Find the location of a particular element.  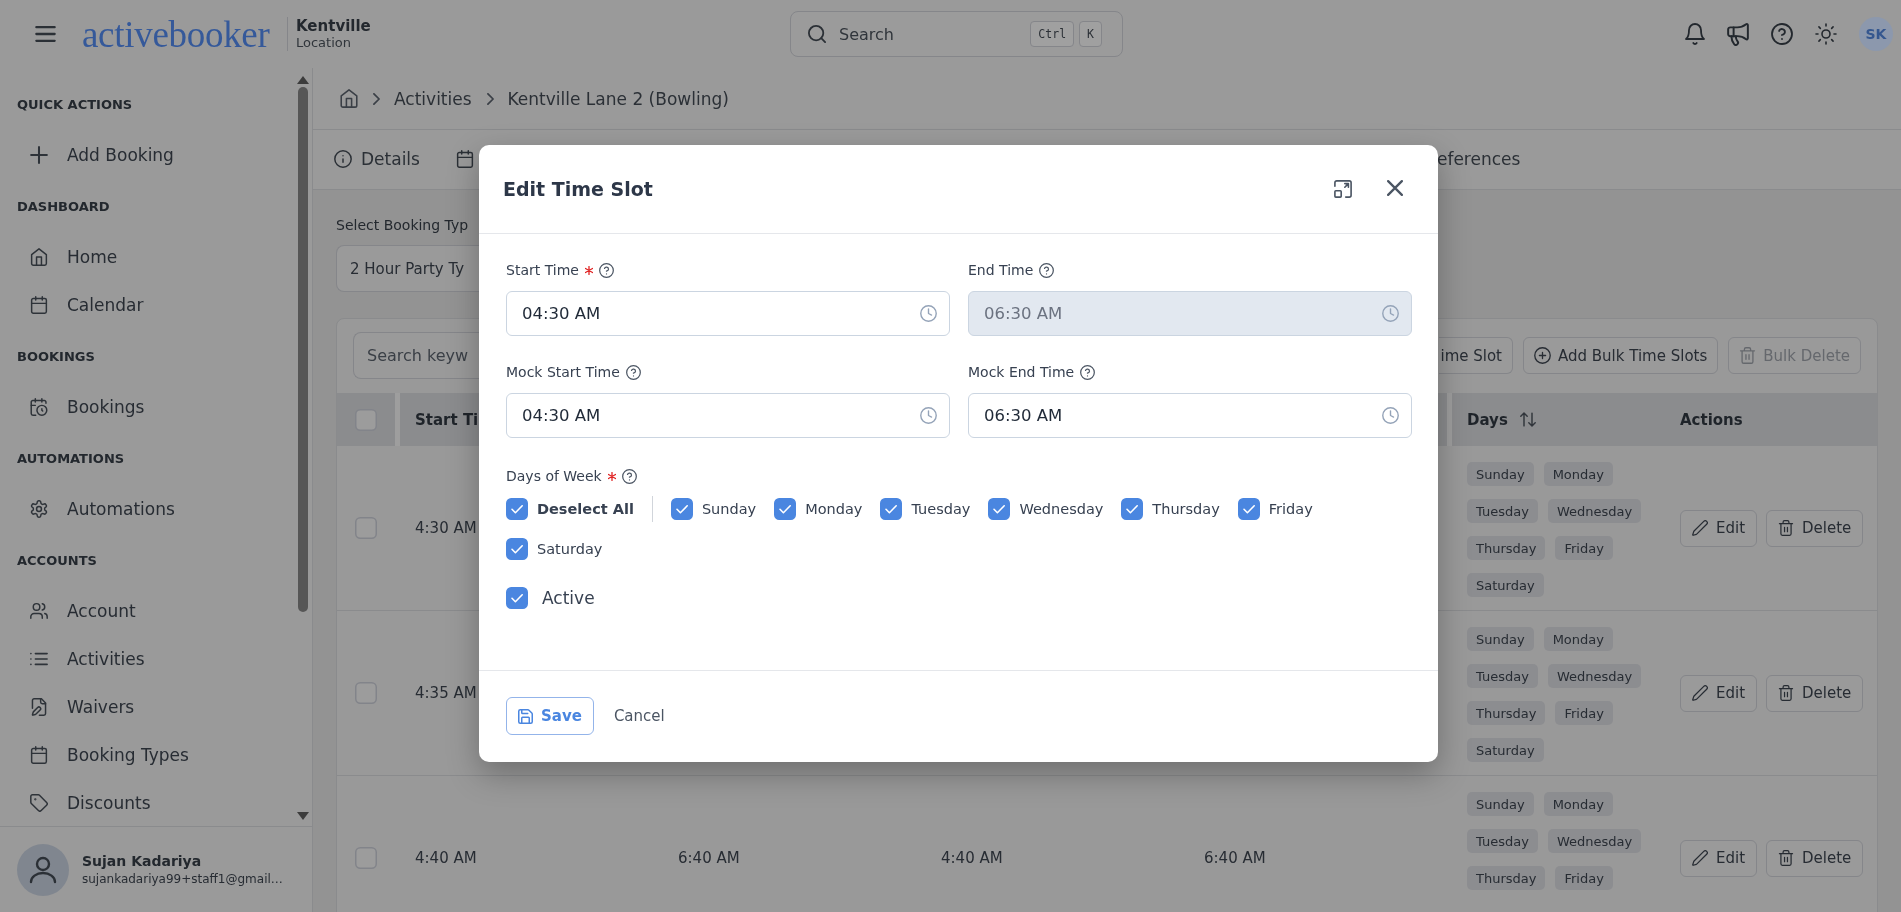

sidebar-item: Automations is located at coordinates (144, 509).